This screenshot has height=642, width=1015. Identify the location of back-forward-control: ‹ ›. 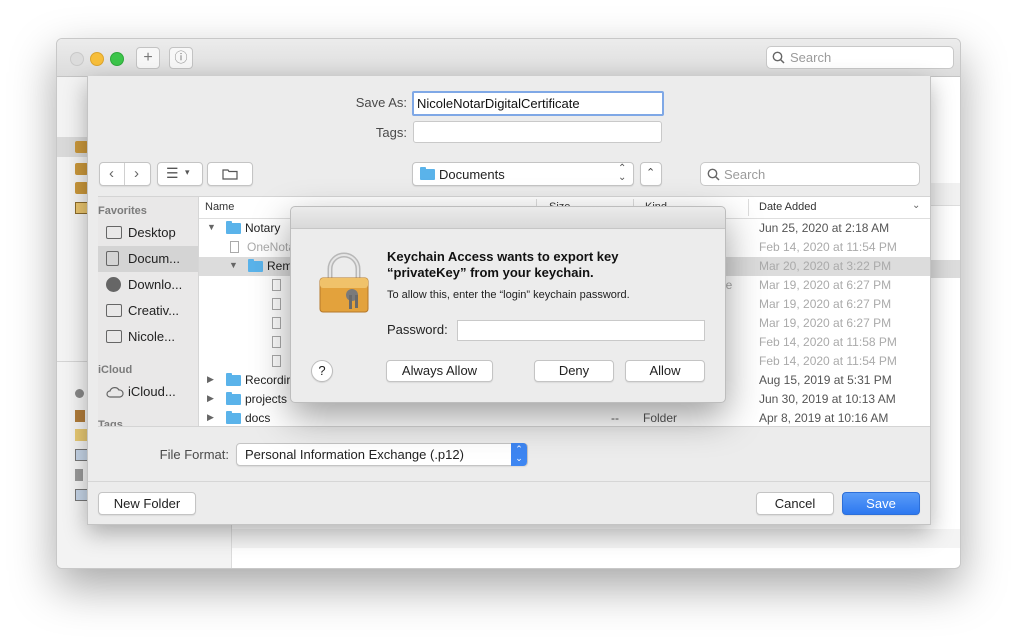
(125, 174).